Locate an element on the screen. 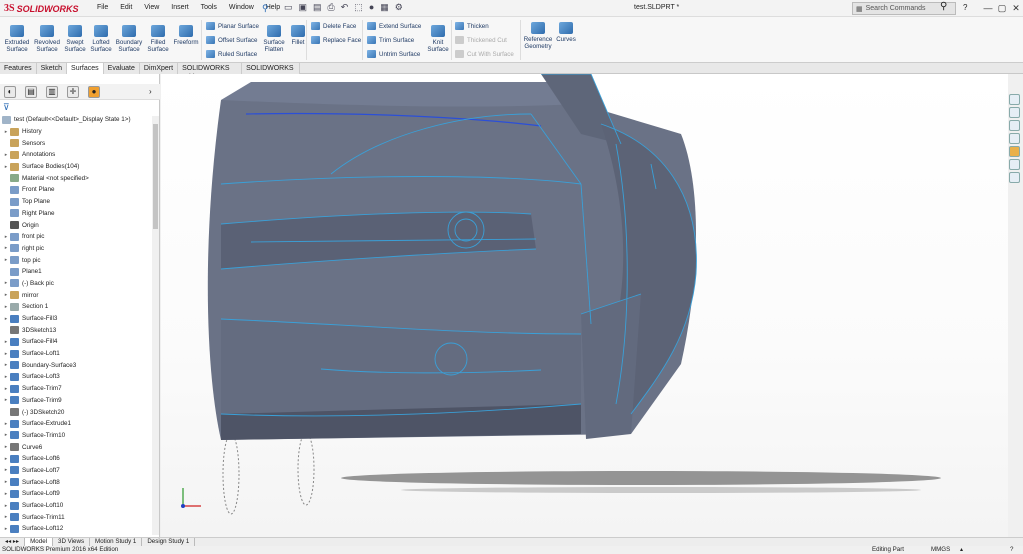  planar-surface-button: Planar Surface is located at coordinates (232, 26).